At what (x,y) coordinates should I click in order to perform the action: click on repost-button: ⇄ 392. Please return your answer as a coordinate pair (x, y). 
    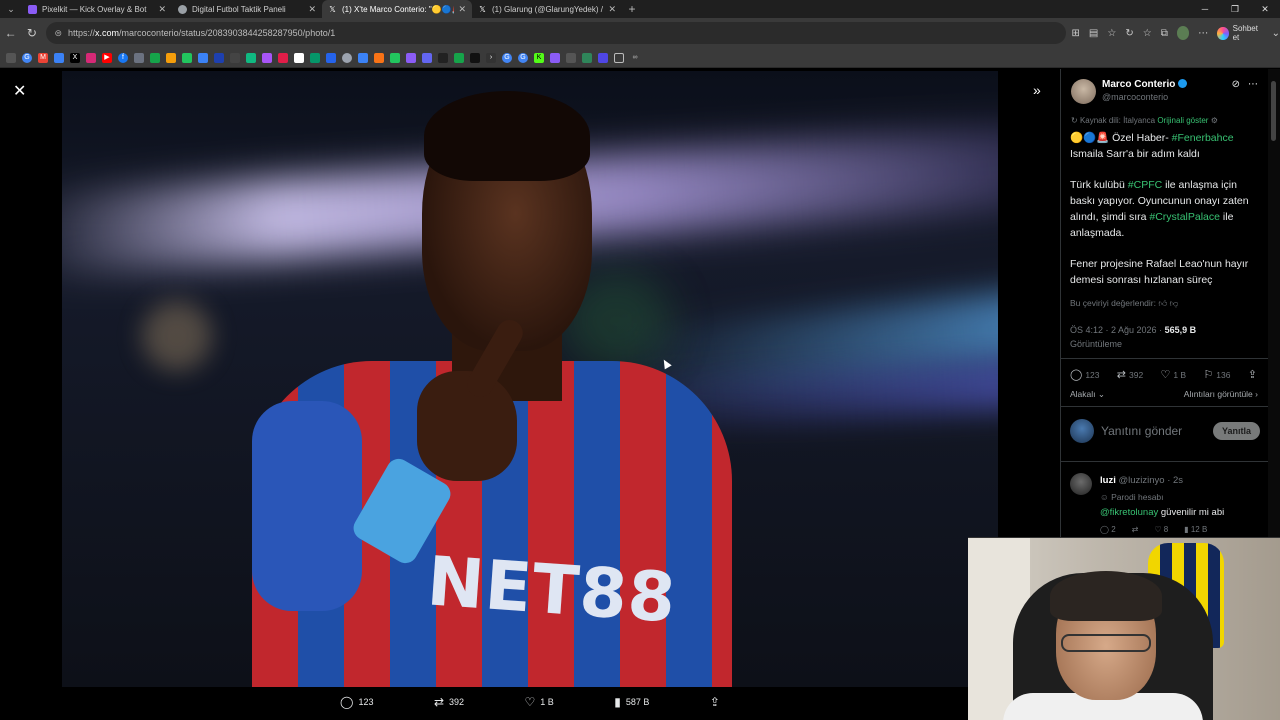
    Looking at the image, I should click on (449, 702).